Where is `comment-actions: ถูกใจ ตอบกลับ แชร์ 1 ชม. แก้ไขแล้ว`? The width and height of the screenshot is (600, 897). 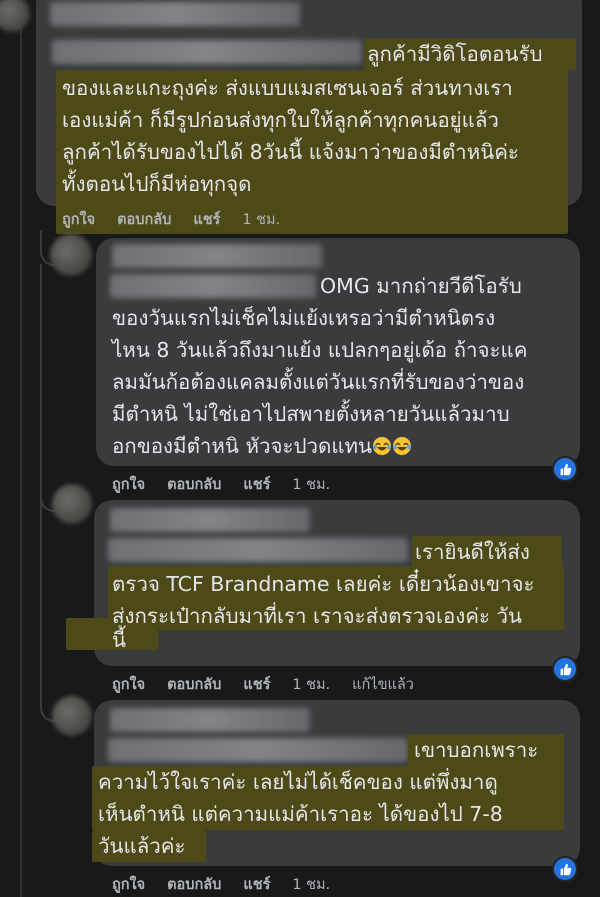 comment-actions: ถูกใจ ตอบกลับ แชร์ 1 ชม. แก้ไขแล้ว is located at coordinates (263, 684).